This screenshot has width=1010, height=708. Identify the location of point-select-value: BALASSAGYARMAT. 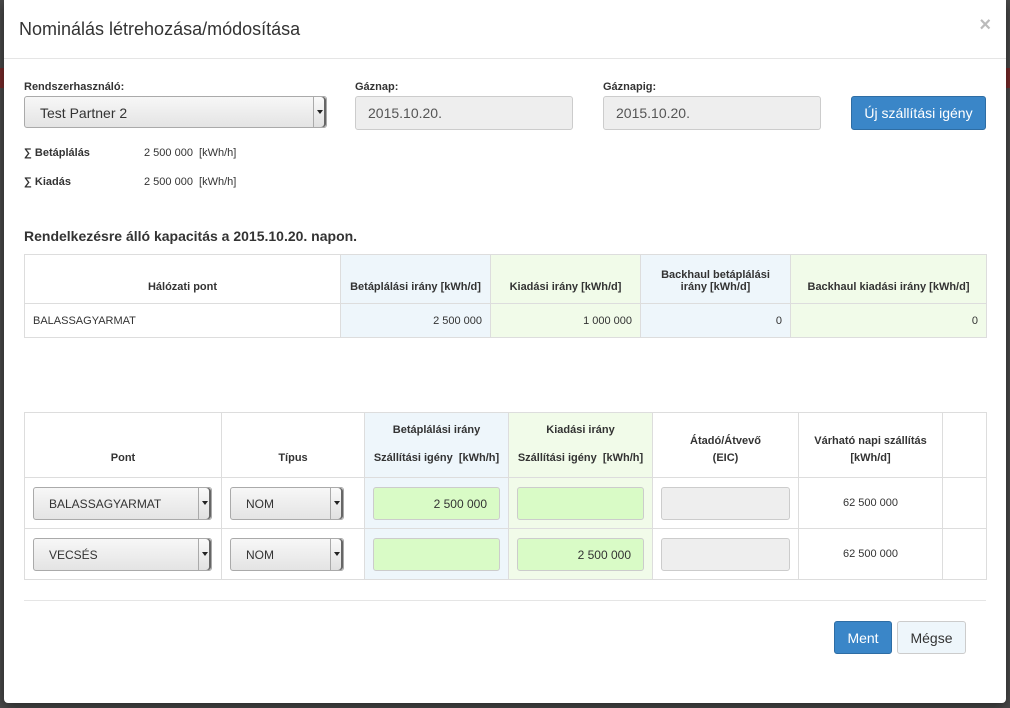
(105, 504).